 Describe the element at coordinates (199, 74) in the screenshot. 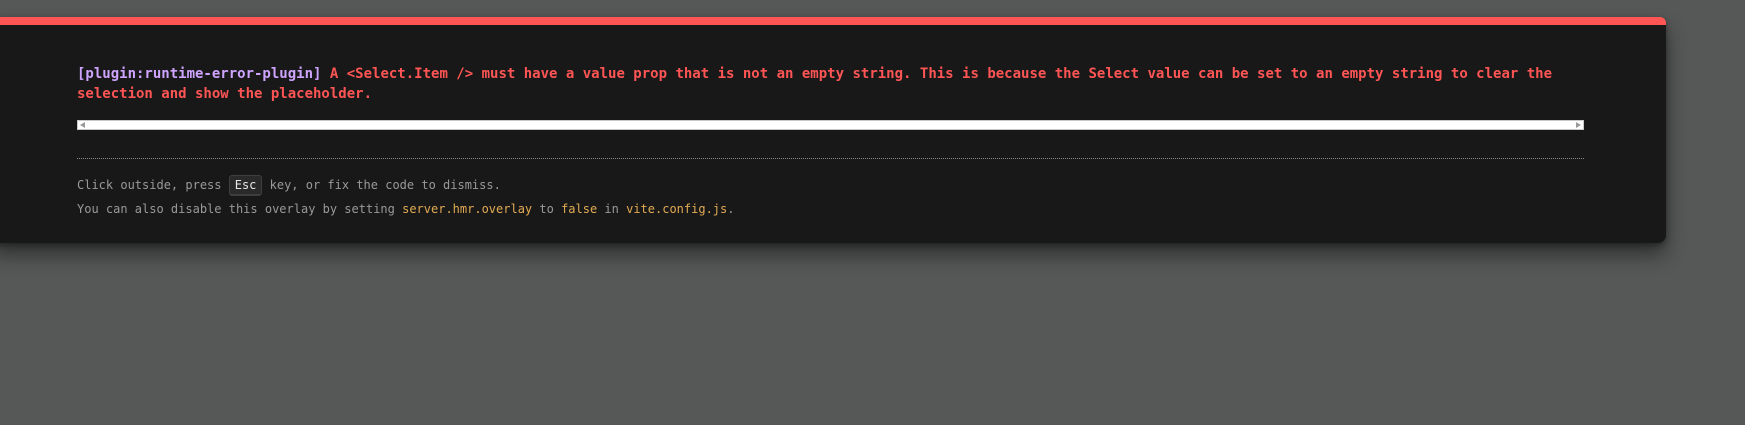

I see `plugin-name: [plugin:runtime-error-plugin]` at that location.